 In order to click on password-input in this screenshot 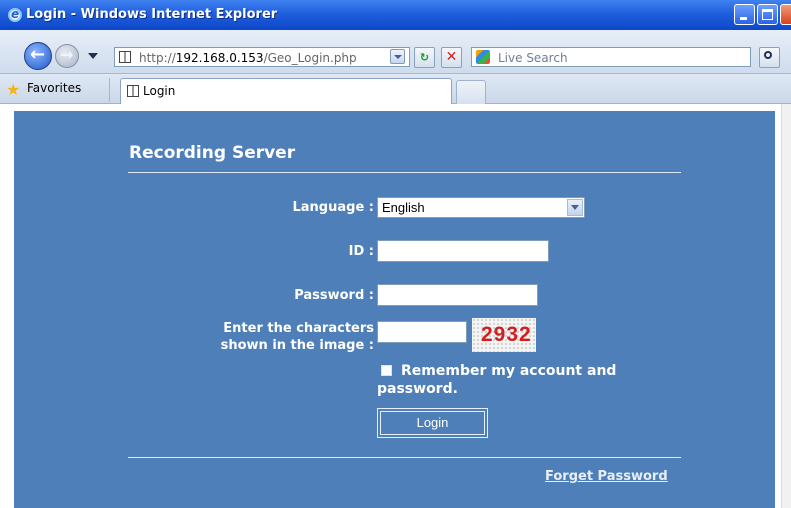, I will do `click(457, 295)`.